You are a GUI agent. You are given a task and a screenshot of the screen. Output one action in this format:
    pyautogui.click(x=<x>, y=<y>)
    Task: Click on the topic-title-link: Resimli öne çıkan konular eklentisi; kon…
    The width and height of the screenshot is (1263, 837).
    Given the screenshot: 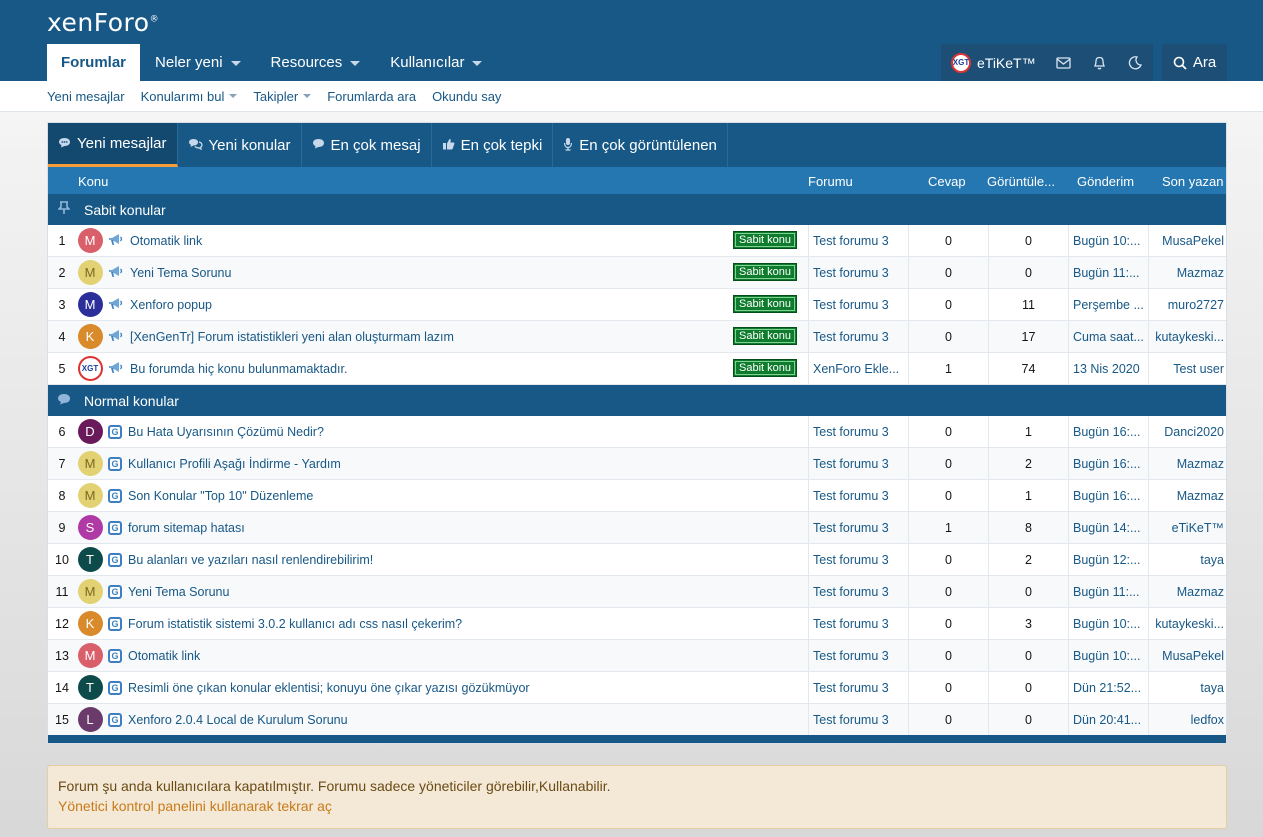 What is the action you would take?
    pyautogui.click(x=329, y=688)
    